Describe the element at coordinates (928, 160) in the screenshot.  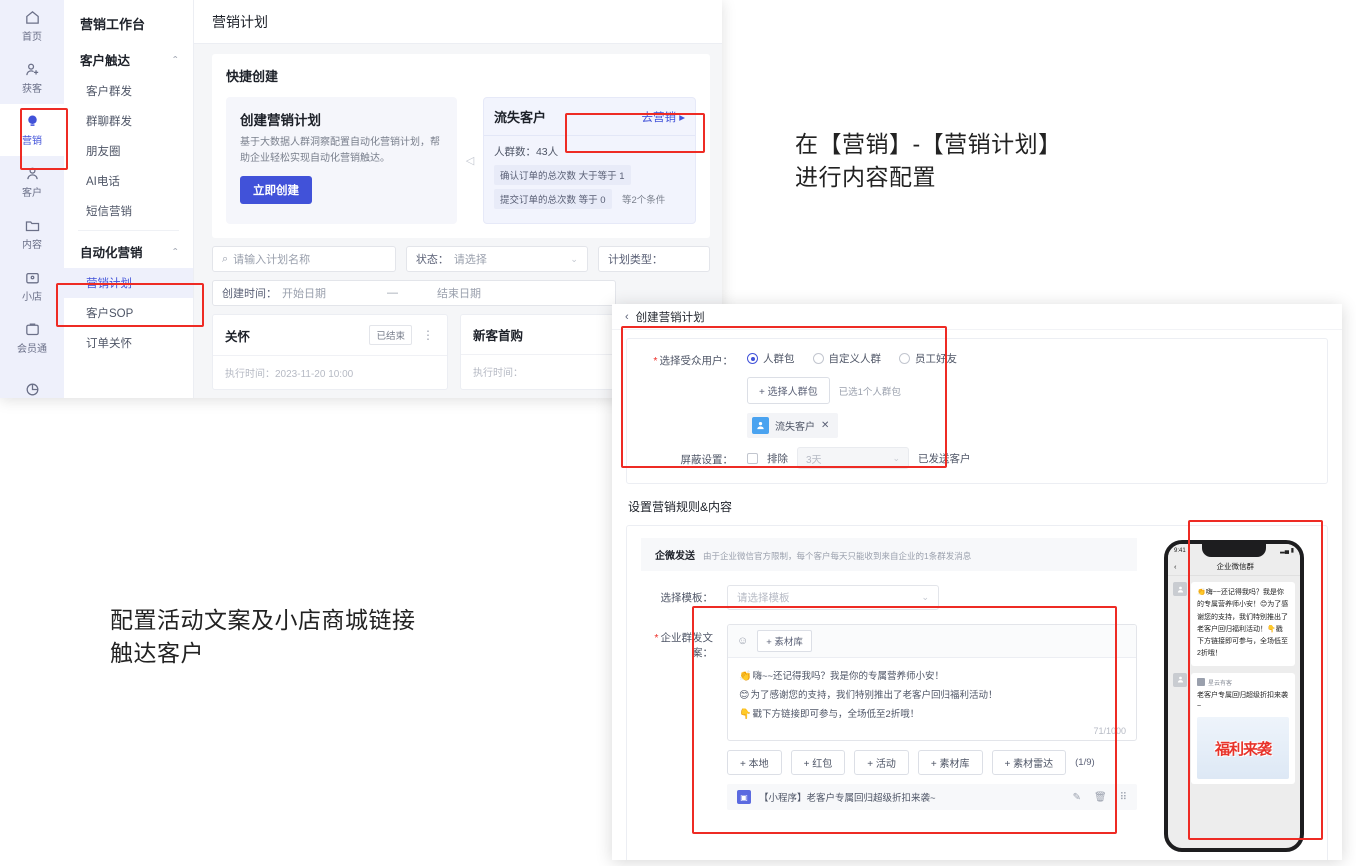
I see `annotation-right: 在【营销】-【营销计划】 进行内容配置` at that location.